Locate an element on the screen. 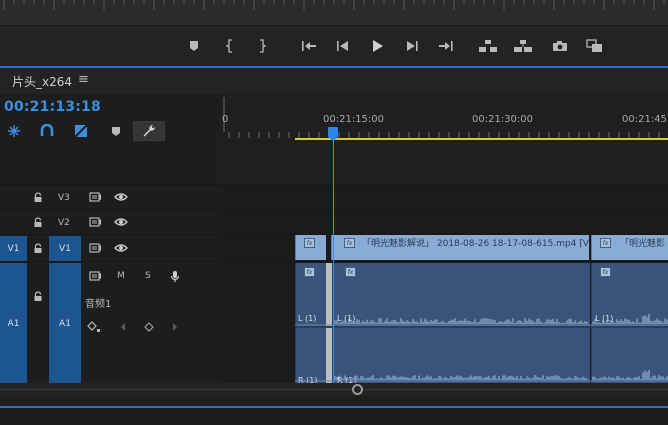 The height and width of the screenshot is (425, 668). play-button is located at coordinates (377, 46).